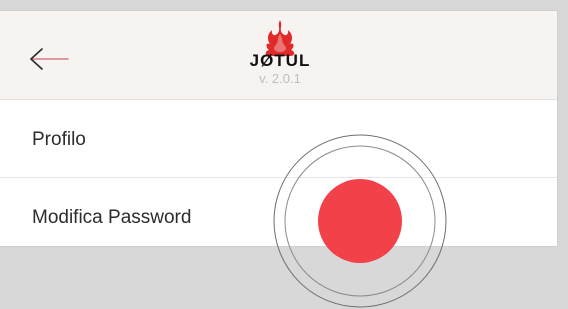  What do you see at coordinates (59, 139) in the screenshot?
I see `menu-item-label: Profilo` at bounding box center [59, 139].